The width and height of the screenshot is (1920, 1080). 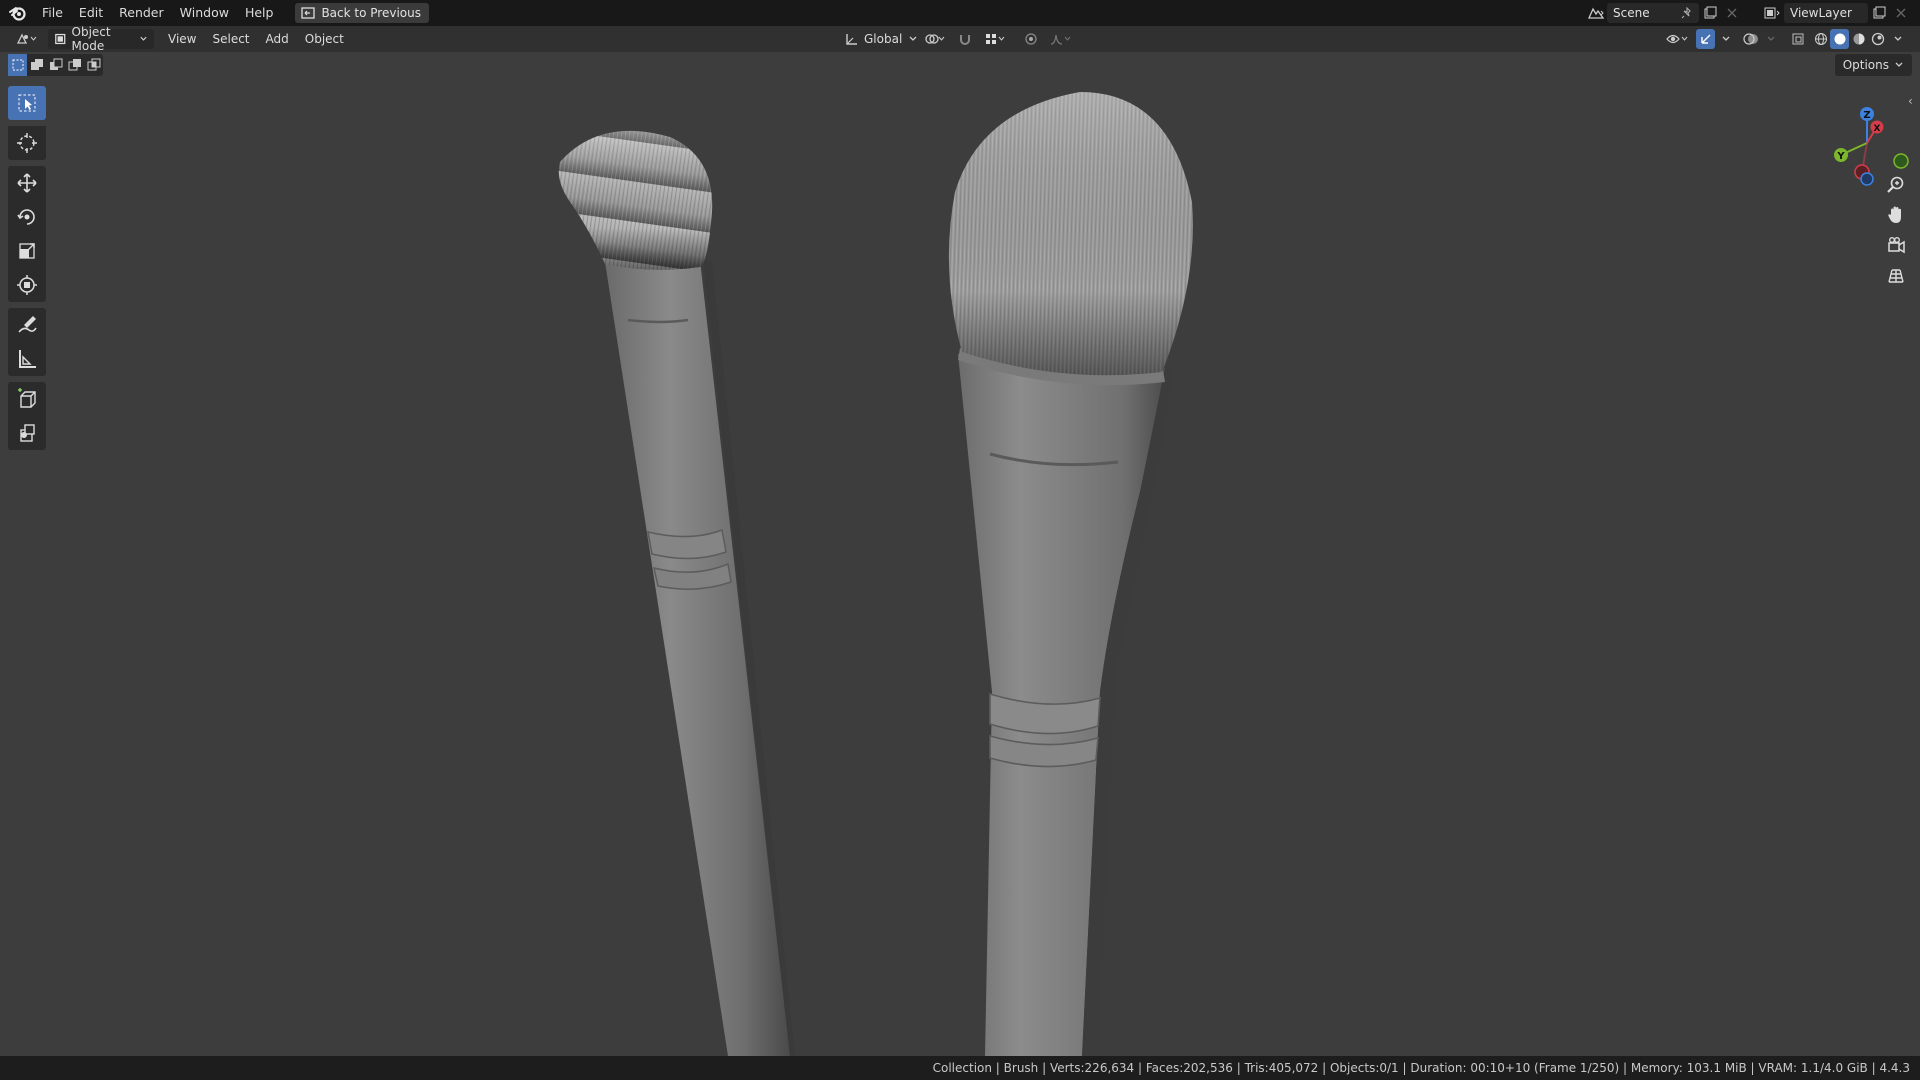 I want to click on shading-options-dropdown, so click(x=1898, y=39).